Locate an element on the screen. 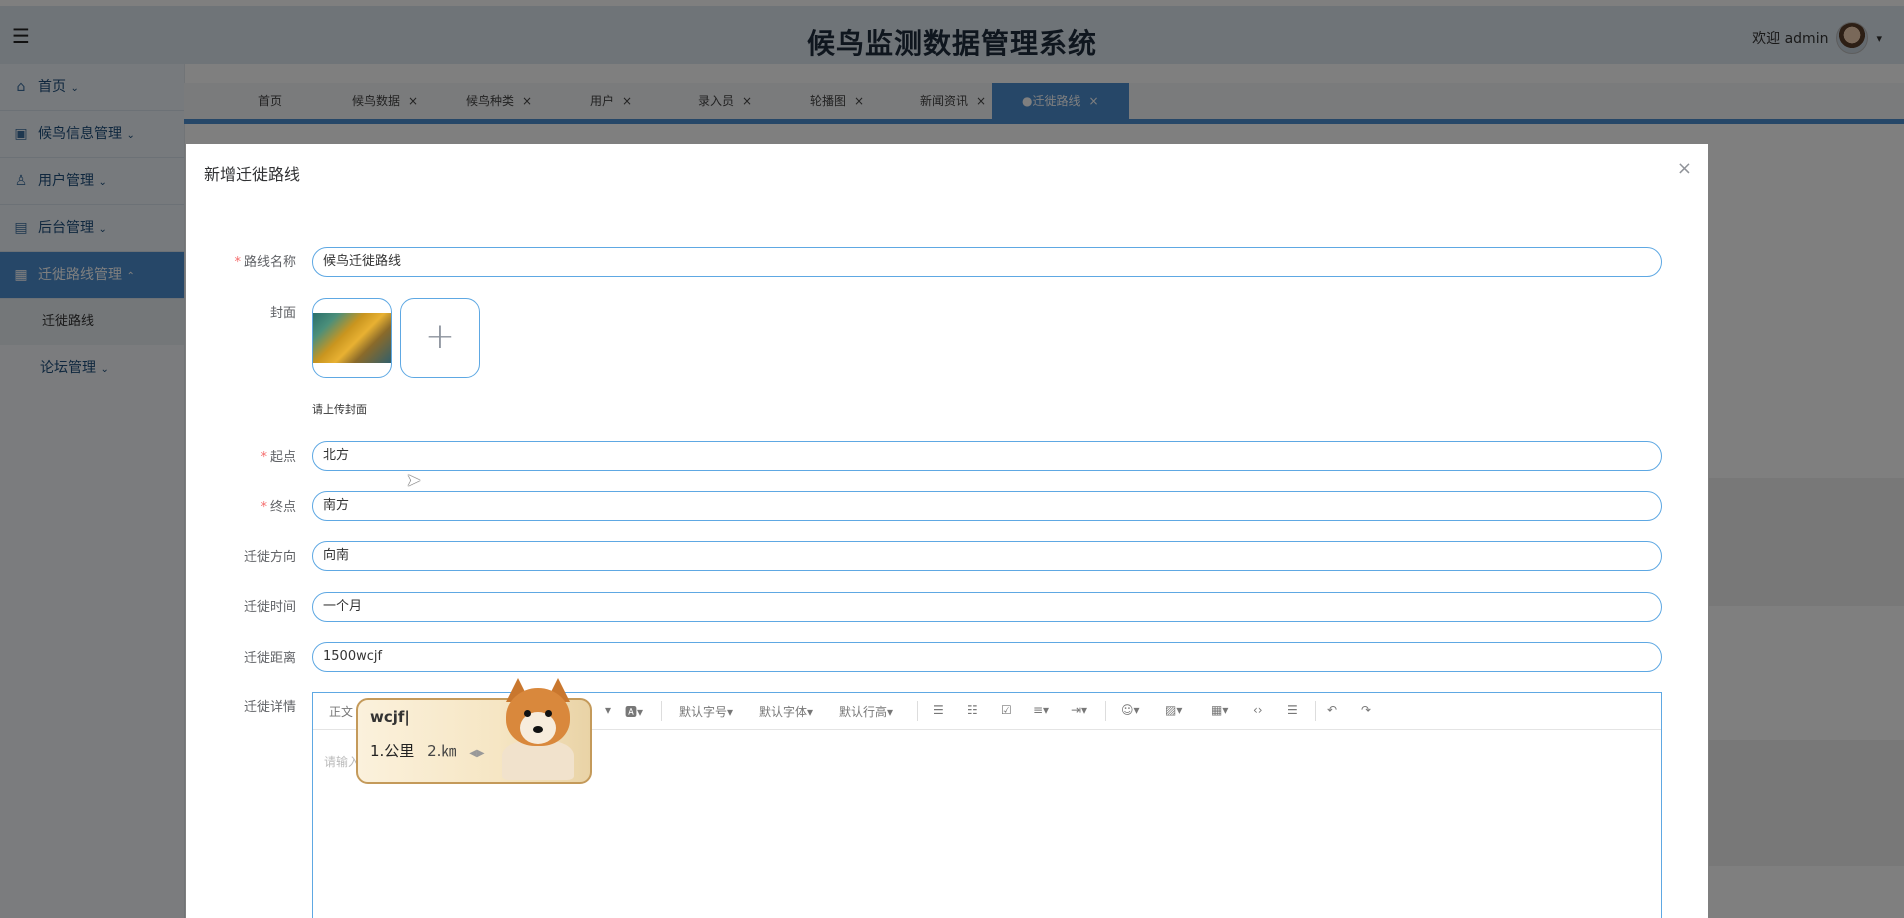 Image resolution: width=1904 pixels, height=918 pixels. table-icon: ▦▾ is located at coordinates (1219, 710).